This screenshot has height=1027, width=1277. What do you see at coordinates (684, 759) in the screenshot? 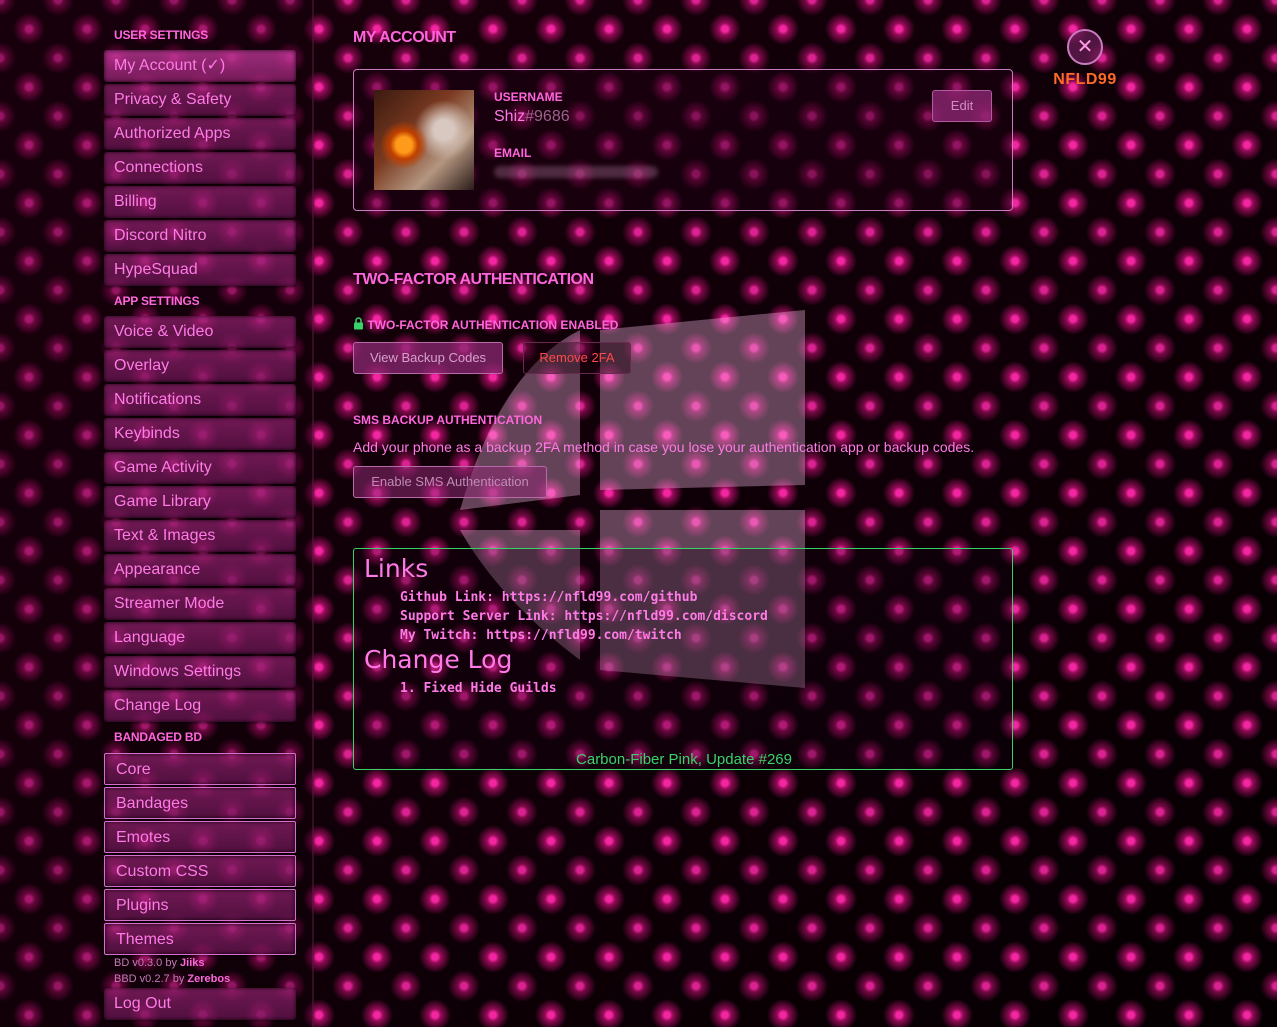
I see `theme-version-footer: Carbon-Fiber Pink, Update #269` at bounding box center [684, 759].